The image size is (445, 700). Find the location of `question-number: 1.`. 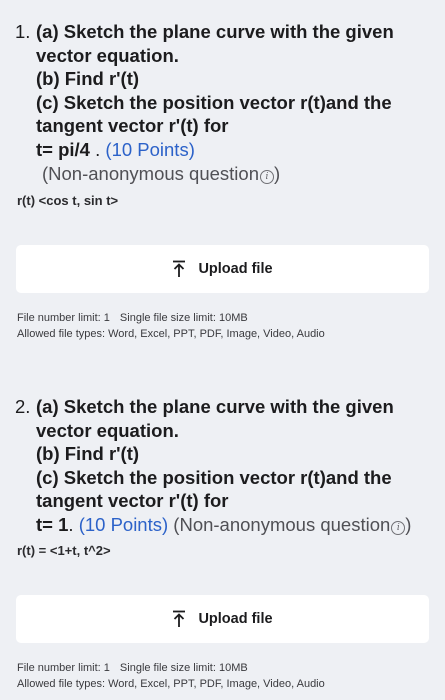

question-number: 1. is located at coordinates (23, 31).